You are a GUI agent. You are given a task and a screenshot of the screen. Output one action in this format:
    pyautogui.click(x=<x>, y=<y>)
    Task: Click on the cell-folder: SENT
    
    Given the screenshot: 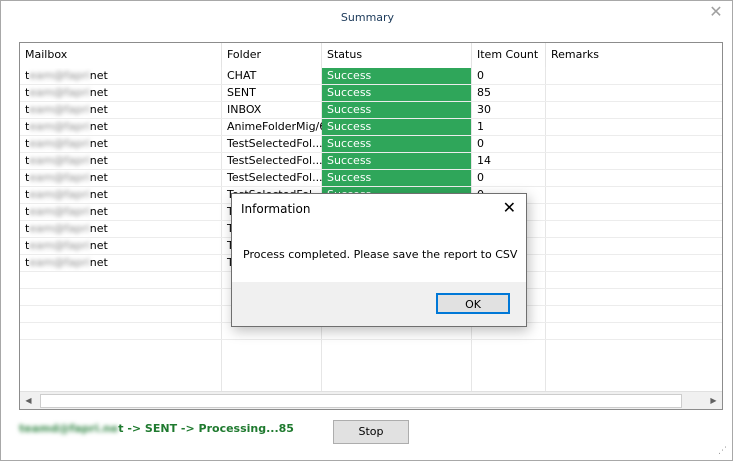 What is the action you would take?
    pyautogui.click(x=241, y=92)
    